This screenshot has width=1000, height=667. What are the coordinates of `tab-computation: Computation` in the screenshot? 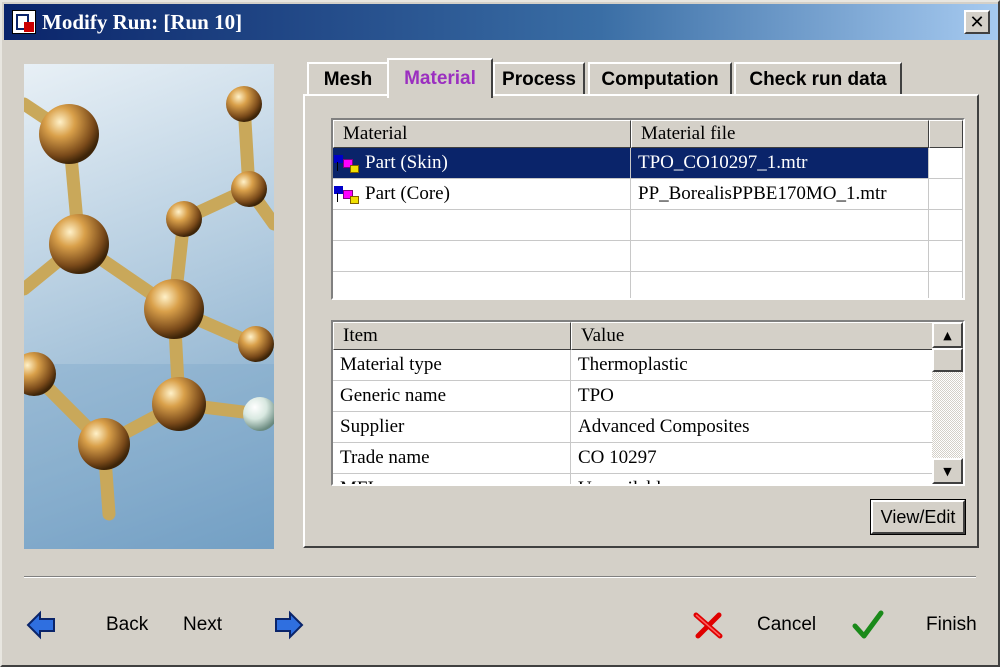 It's located at (660, 79).